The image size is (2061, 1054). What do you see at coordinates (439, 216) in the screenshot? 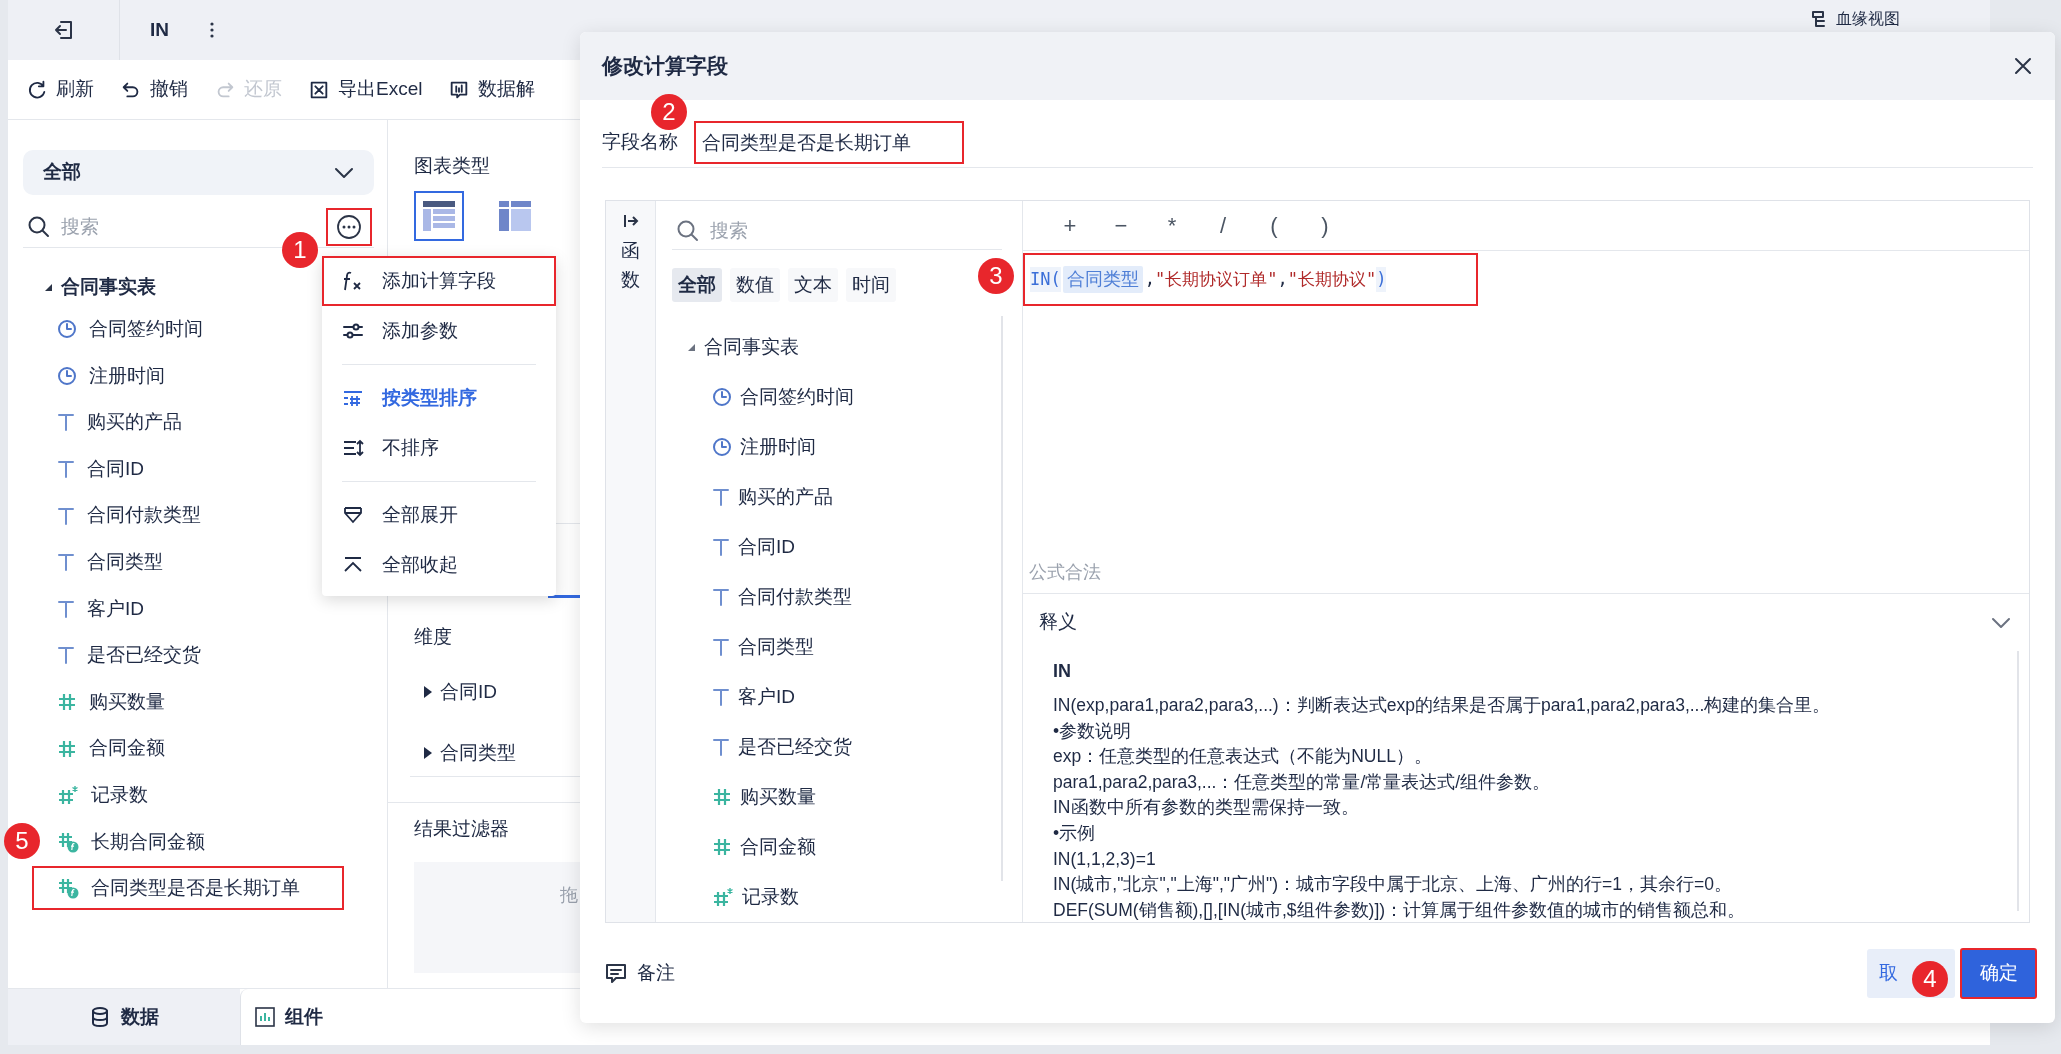
I see `chart-type-button` at bounding box center [439, 216].